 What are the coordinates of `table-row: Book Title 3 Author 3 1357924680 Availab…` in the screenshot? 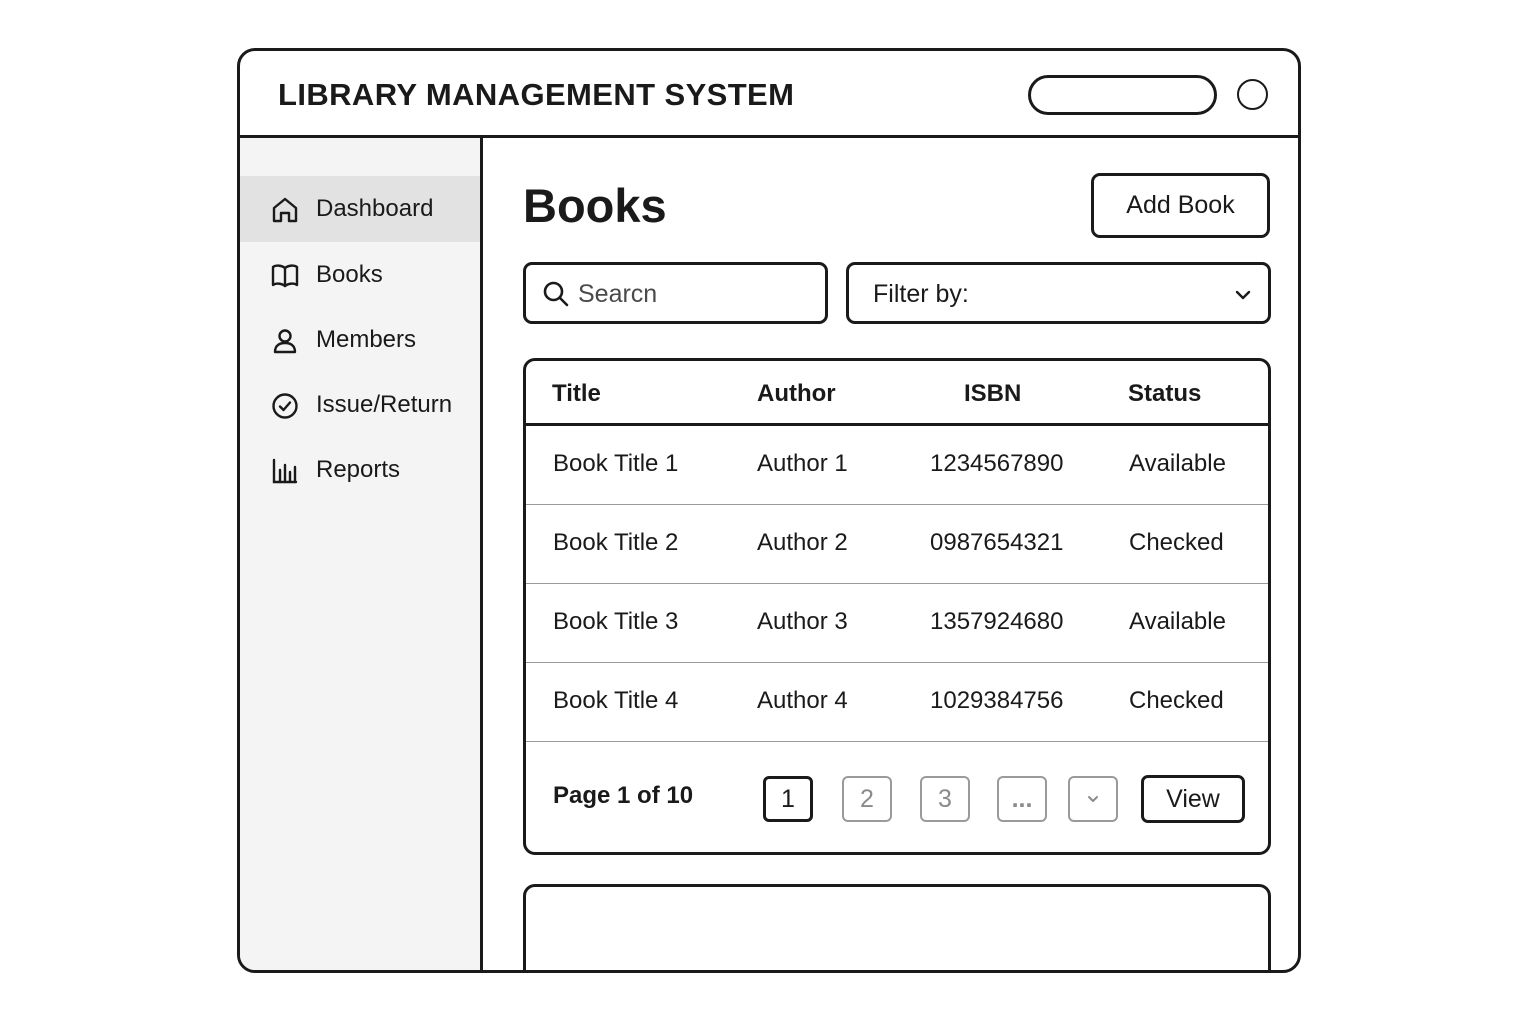 It's located at (897, 623).